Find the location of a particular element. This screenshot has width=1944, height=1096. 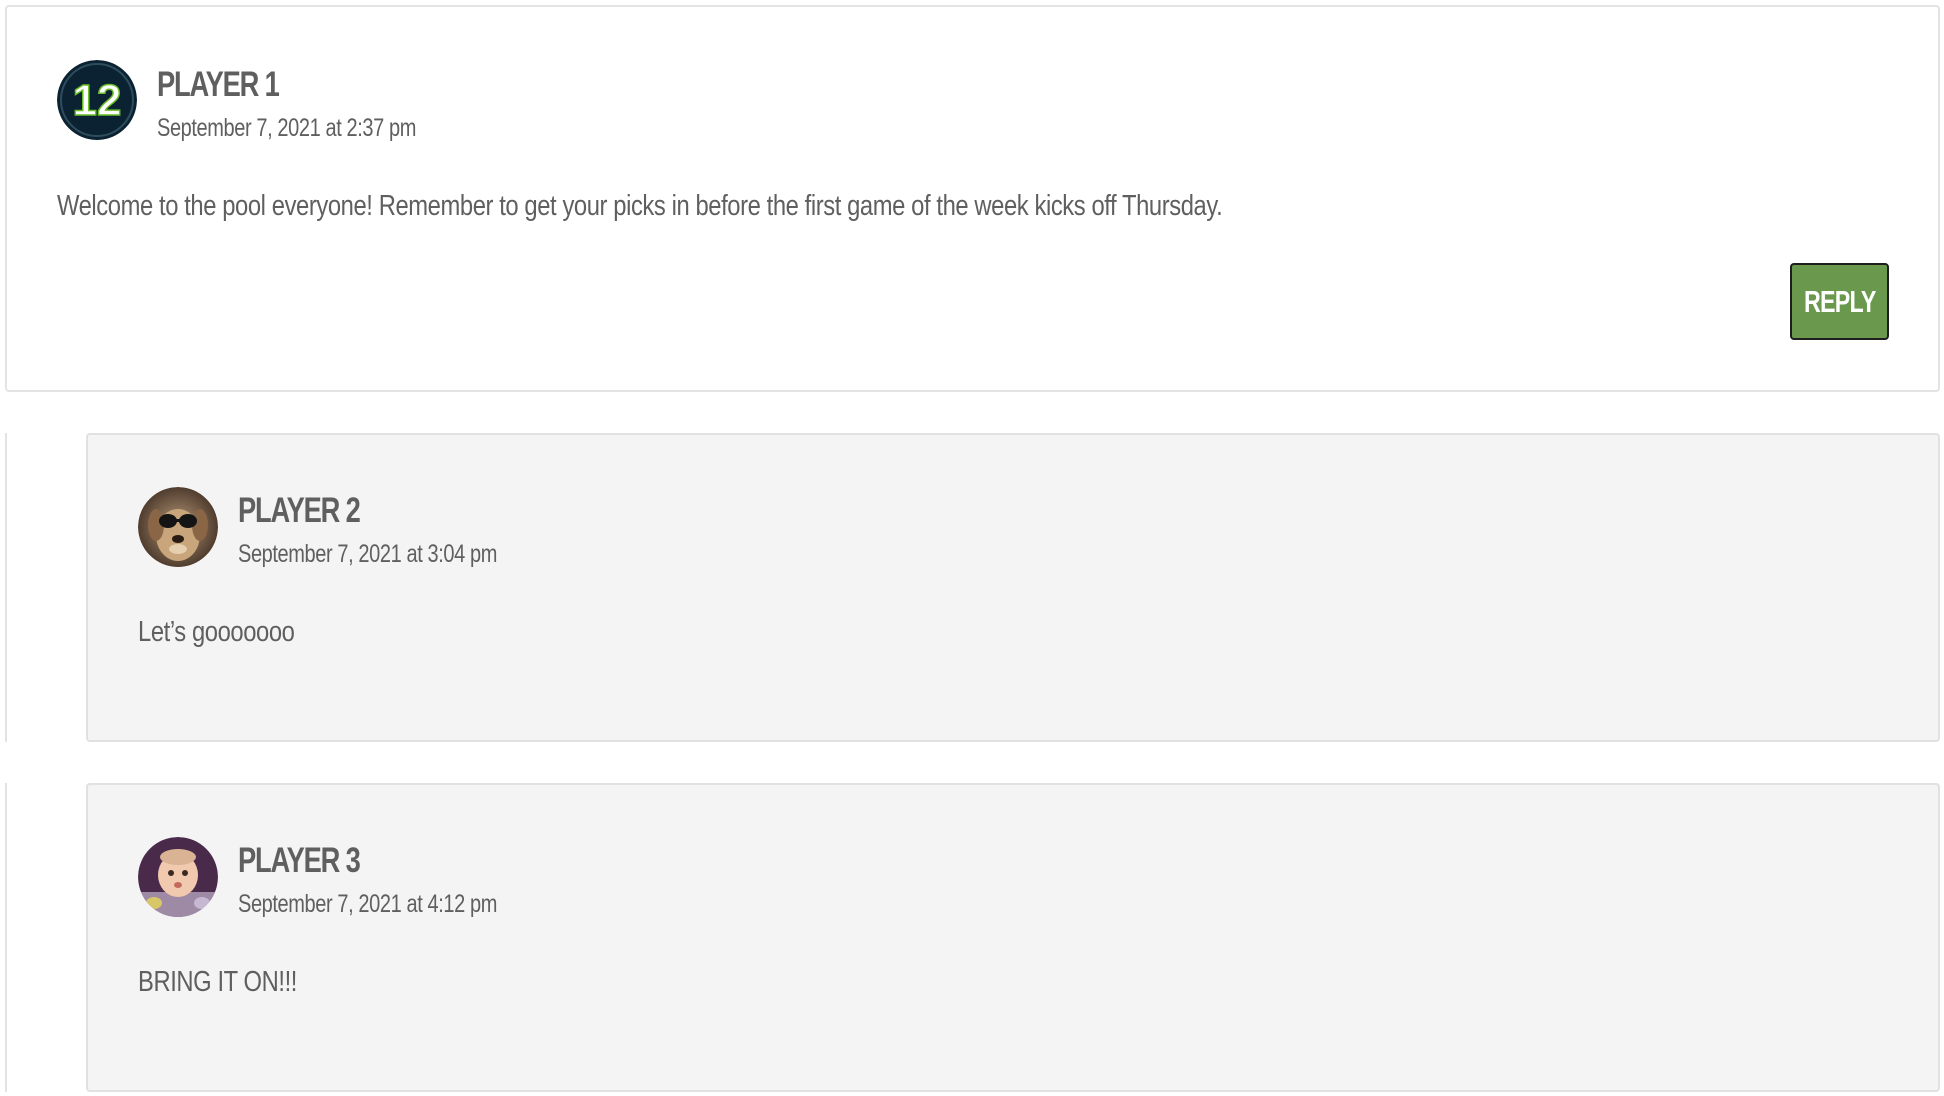

comment-text: Let’s gooooooo is located at coordinates (216, 632).